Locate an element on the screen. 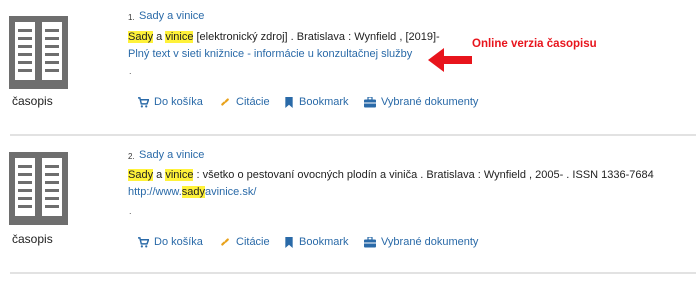 This screenshot has height=282, width=700. website-link-text: avinice.sk/ is located at coordinates (231, 192).